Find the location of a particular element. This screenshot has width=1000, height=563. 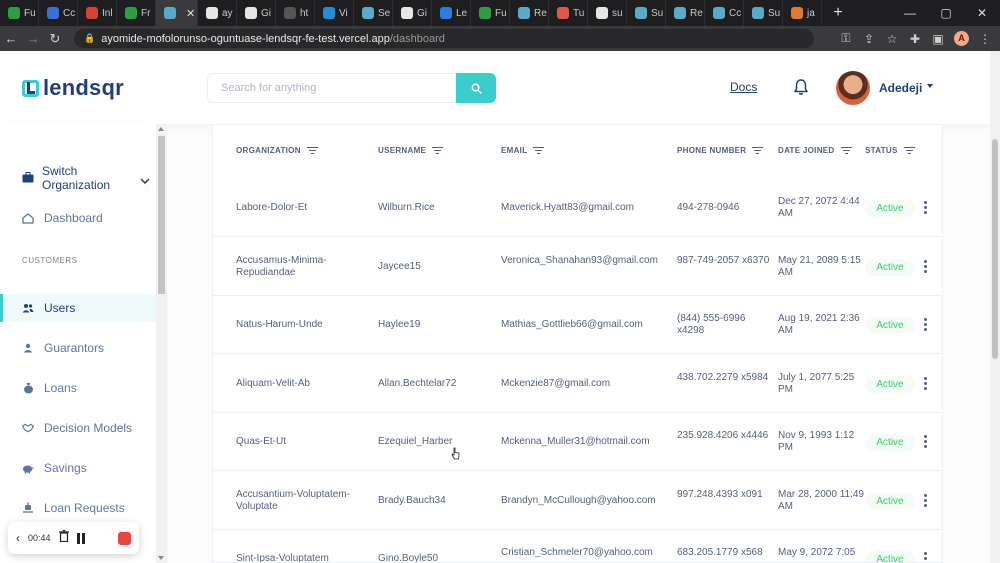

profile-avatar: A is located at coordinates (961, 38).